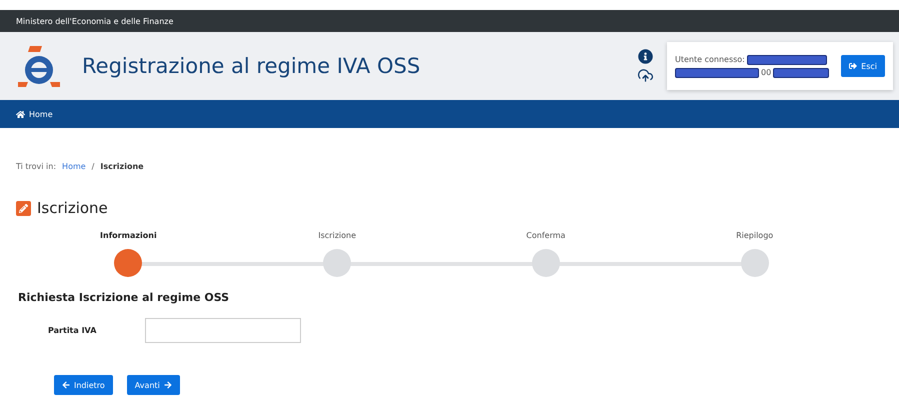 This screenshot has width=899, height=420. Describe the element at coordinates (252, 66) in the screenshot. I see `page-header-title: Registrazione al regime IVA OSS` at that location.